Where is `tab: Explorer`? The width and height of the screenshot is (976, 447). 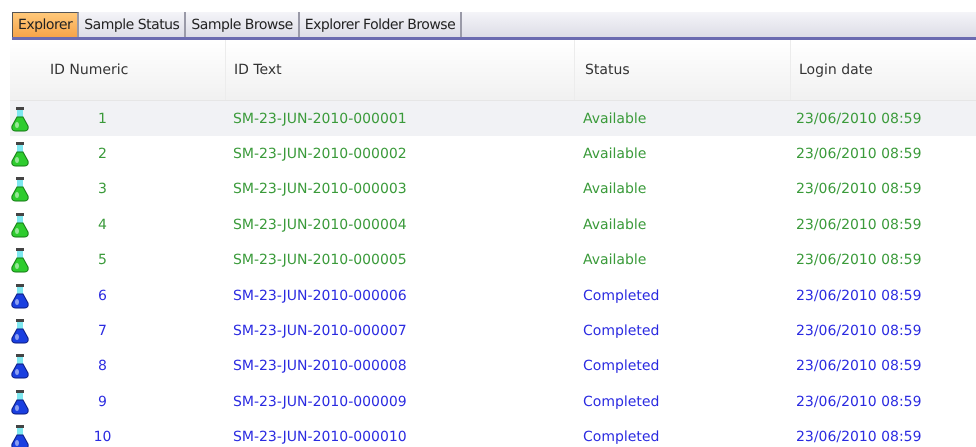
tab: Explorer is located at coordinates (46, 24).